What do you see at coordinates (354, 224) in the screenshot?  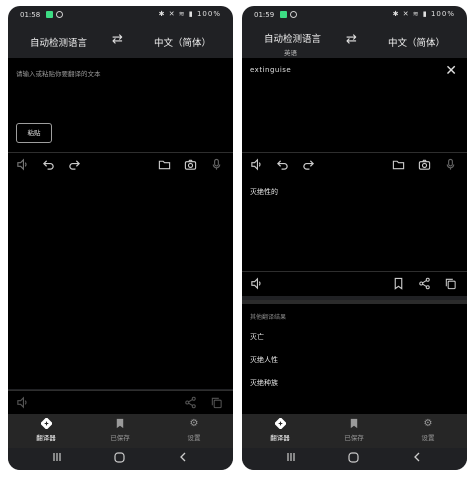 I see `translation-area: 灭绝性的` at bounding box center [354, 224].